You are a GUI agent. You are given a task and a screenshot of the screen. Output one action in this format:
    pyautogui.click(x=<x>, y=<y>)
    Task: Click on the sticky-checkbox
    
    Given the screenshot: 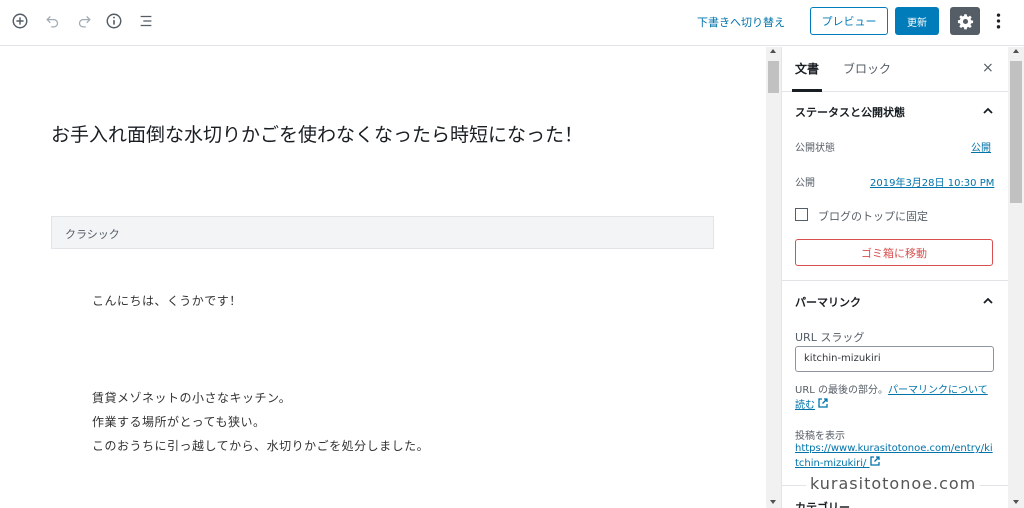 What is the action you would take?
    pyautogui.click(x=801, y=214)
    